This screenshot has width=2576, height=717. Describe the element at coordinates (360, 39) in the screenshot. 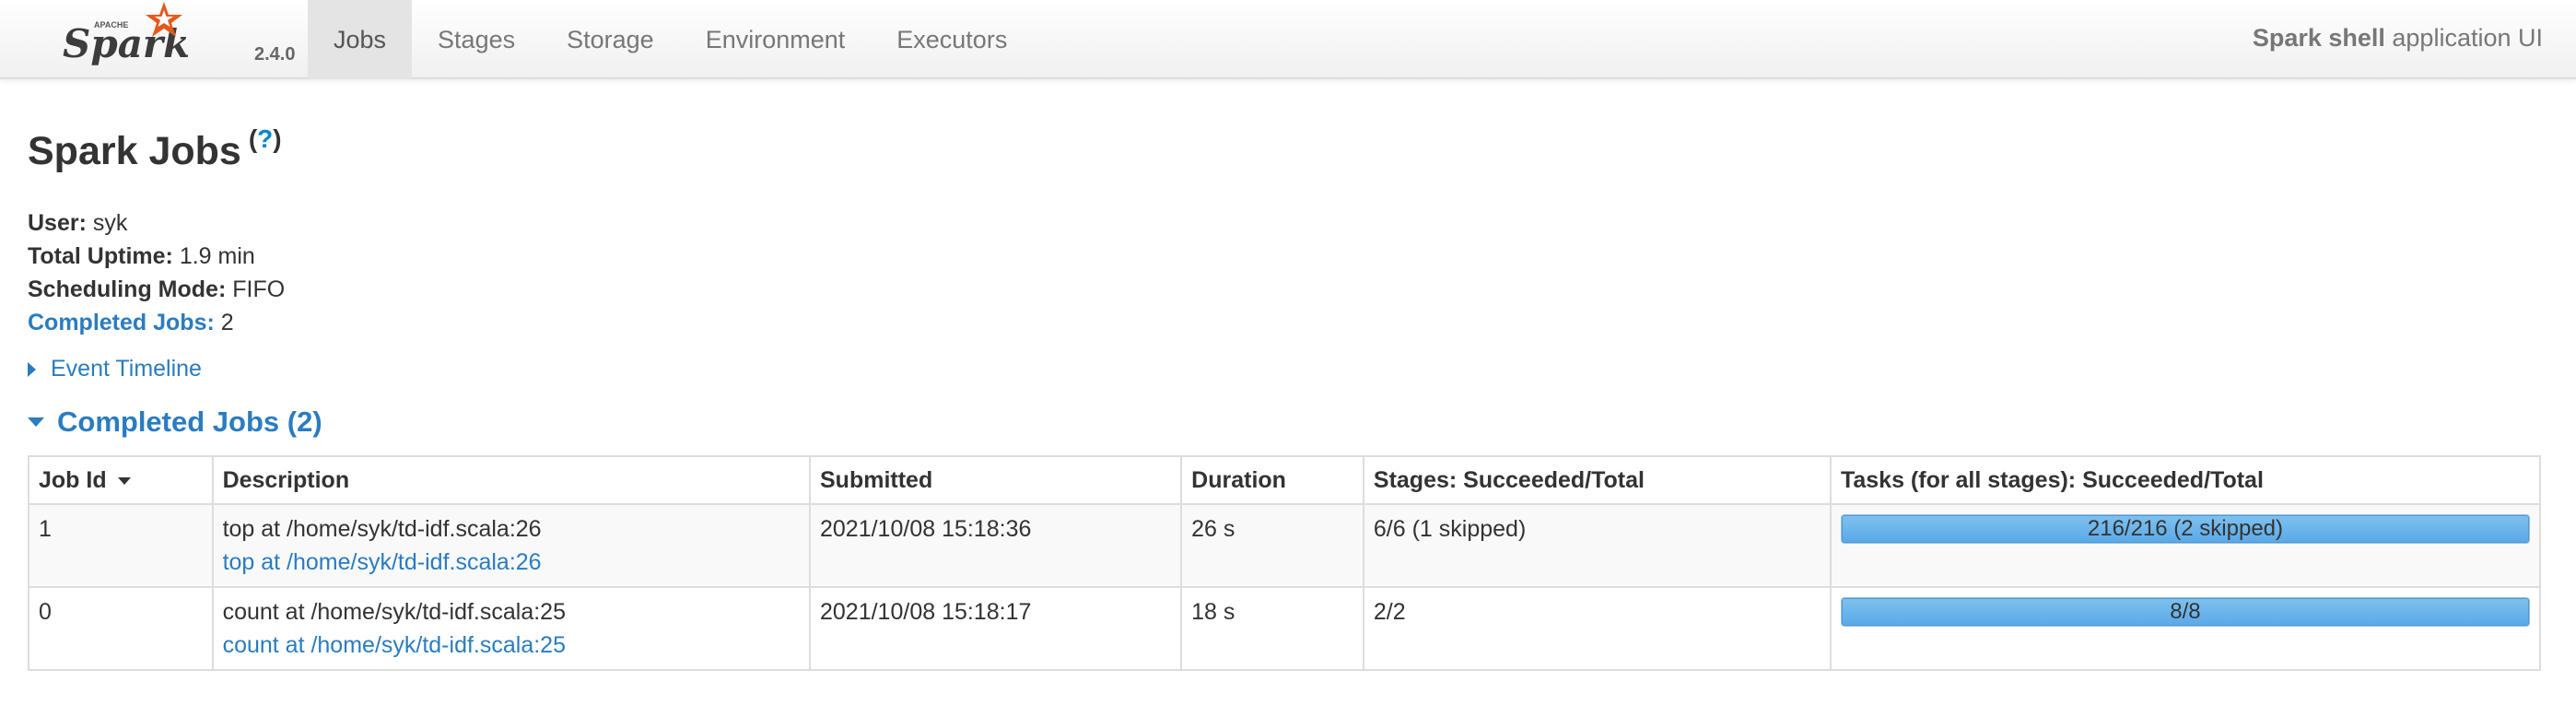

I see `tab-jobs: Jobs` at that location.